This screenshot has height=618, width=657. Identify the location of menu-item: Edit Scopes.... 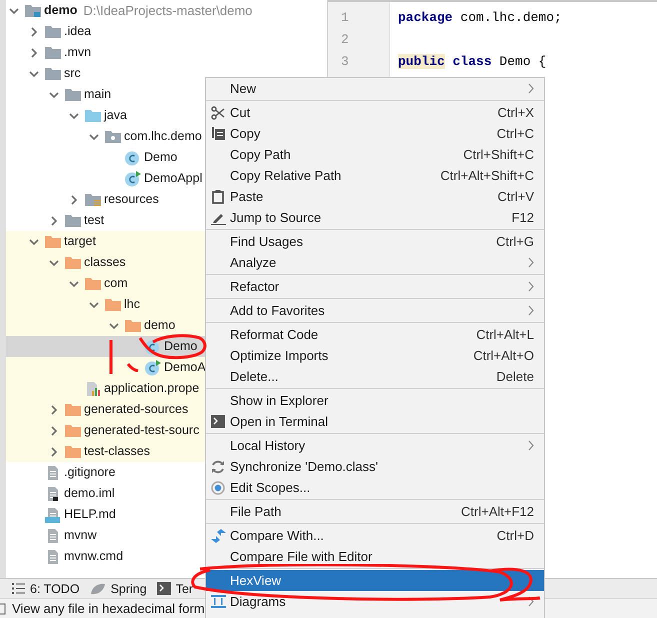
(375, 487).